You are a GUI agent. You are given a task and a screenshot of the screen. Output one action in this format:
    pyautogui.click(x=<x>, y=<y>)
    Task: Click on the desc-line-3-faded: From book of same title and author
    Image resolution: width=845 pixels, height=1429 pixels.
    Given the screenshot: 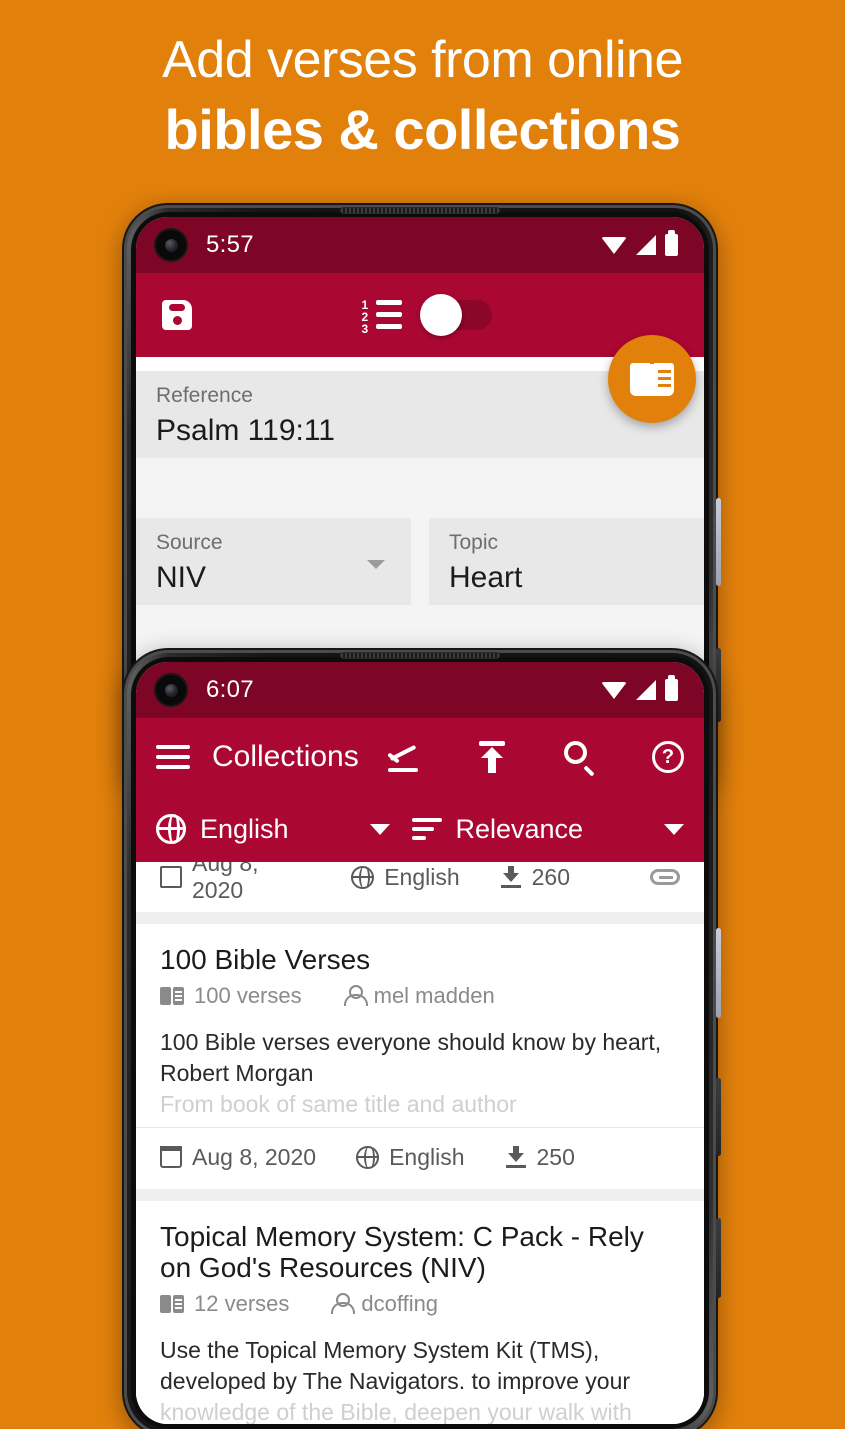 What is the action you would take?
    pyautogui.click(x=338, y=1104)
    